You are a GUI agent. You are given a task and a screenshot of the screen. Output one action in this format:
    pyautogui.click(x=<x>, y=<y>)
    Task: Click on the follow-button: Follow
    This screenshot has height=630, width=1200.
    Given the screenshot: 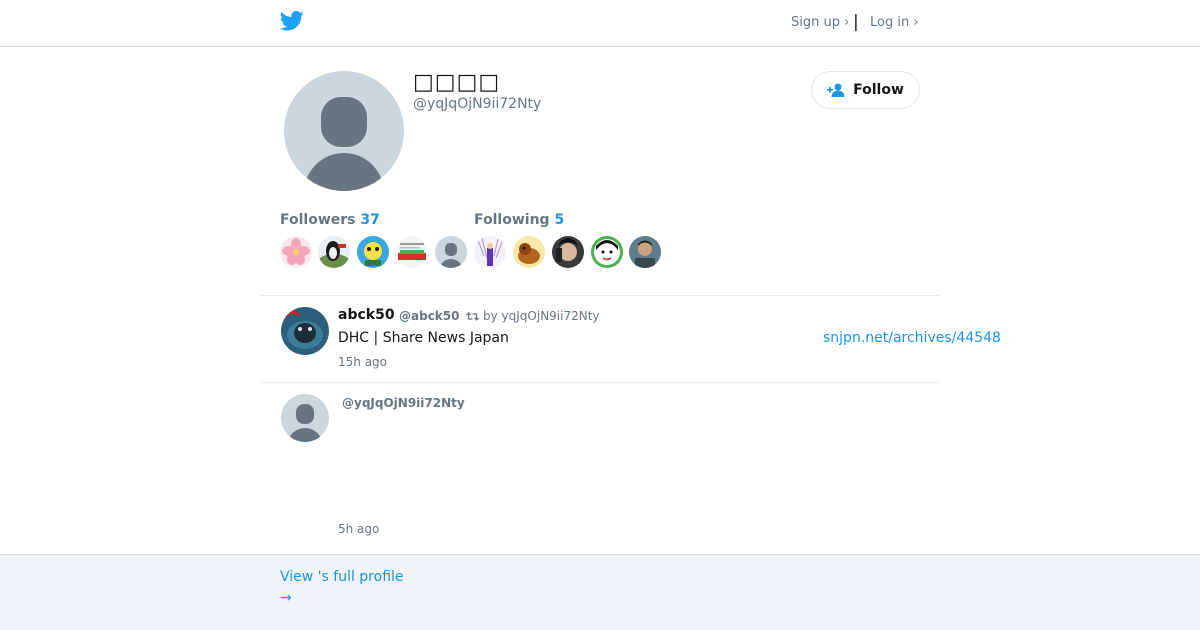 What is the action you would take?
    pyautogui.click(x=865, y=90)
    